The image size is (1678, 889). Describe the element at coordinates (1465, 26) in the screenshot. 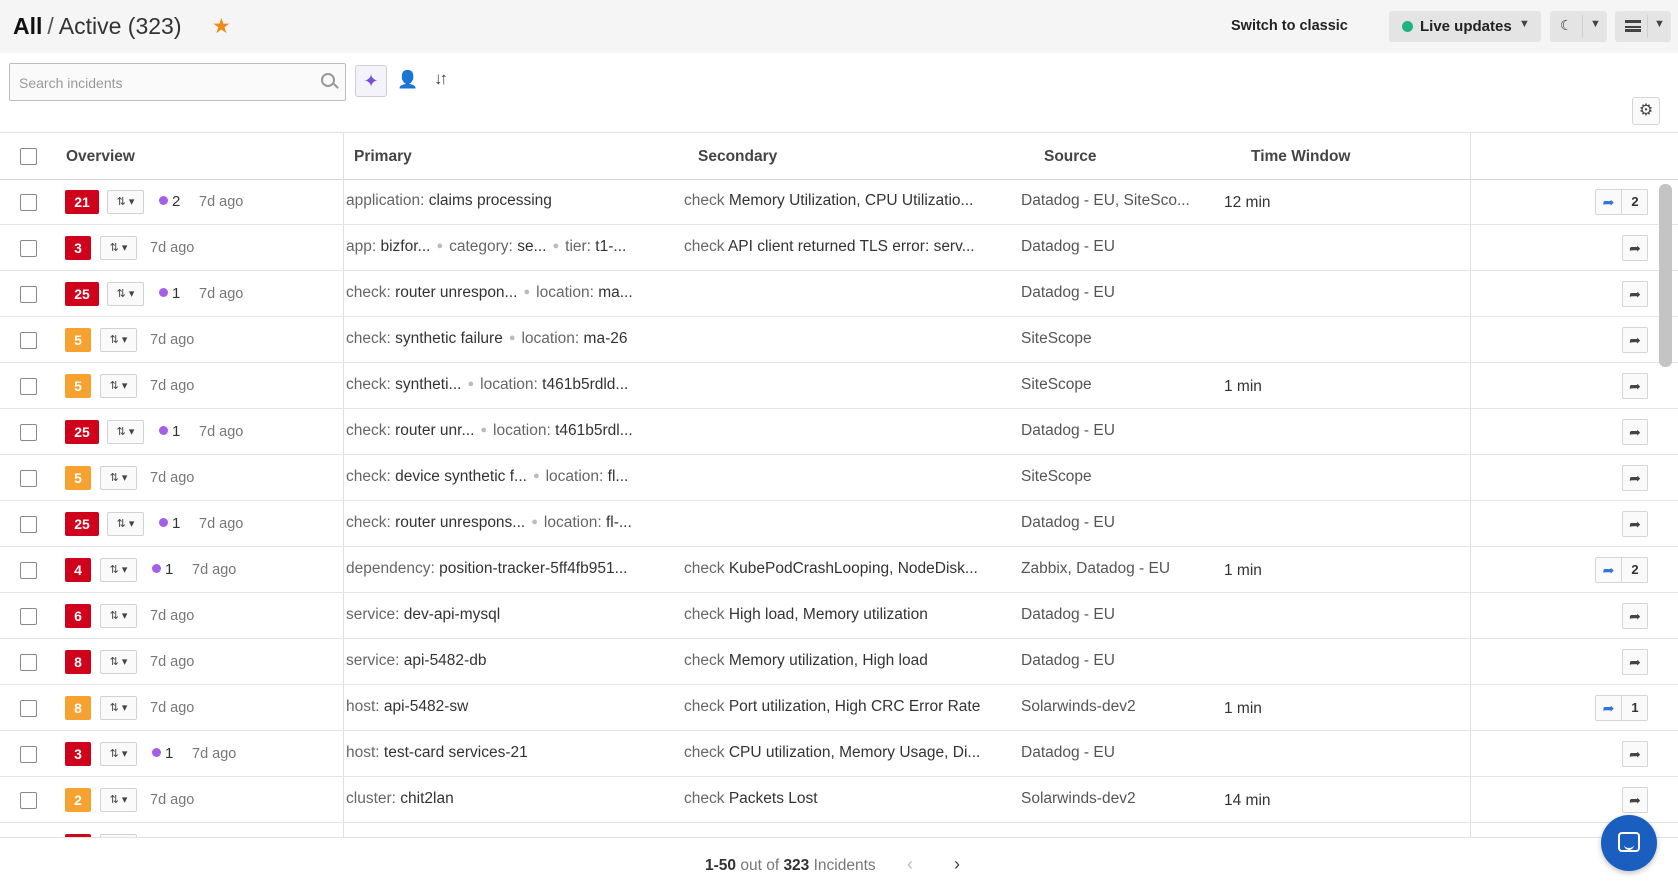

I see `live-updates-button: Live updates ▼` at that location.